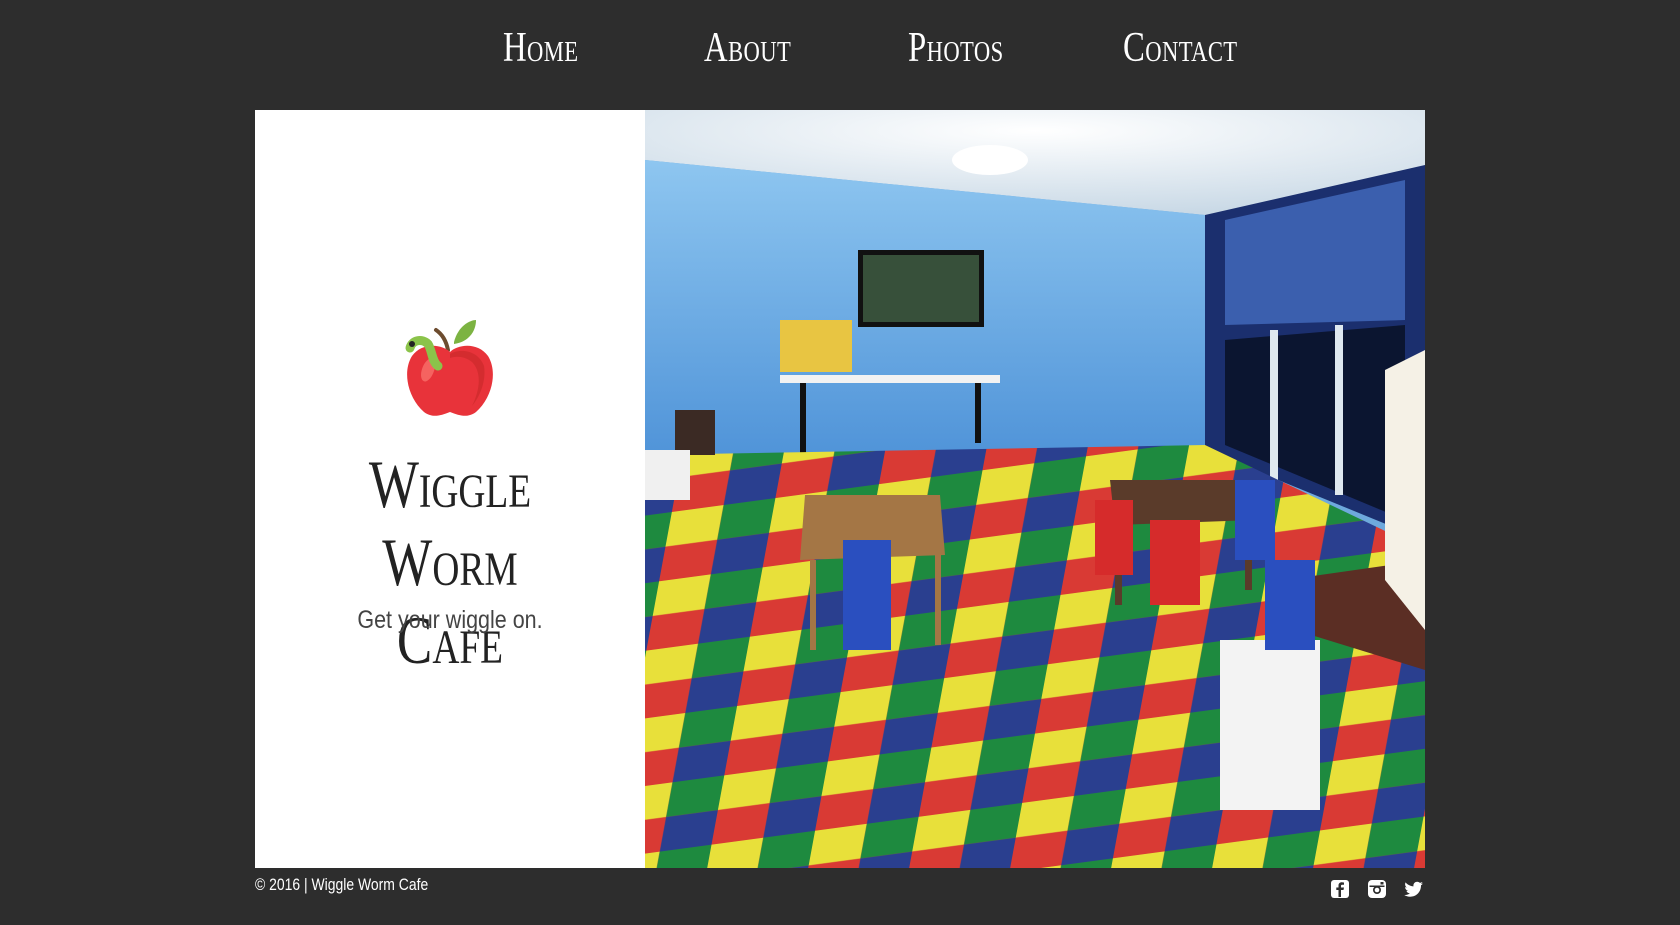 The width and height of the screenshot is (1680, 925). What do you see at coordinates (450, 620) in the screenshot?
I see `tagline: Get your wiggle on.` at bounding box center [450, 620].